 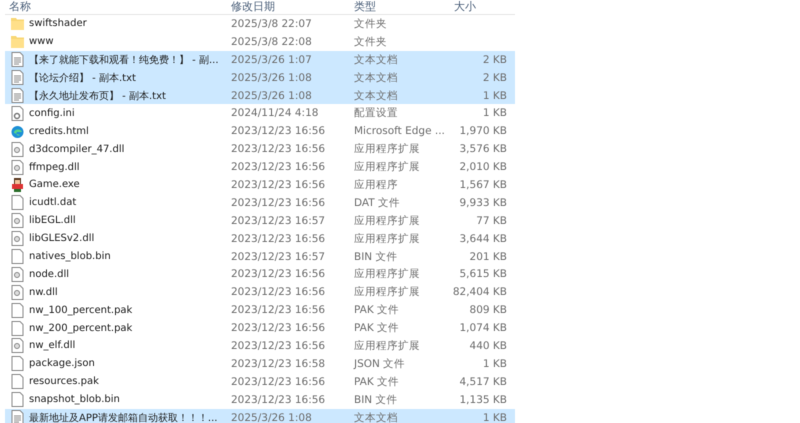 I want to click on file-row: 【永久地址发布页】 - 副本.txt 2025/3/26 1:08 文本文档 1 KB, so click(x=260, y=95).